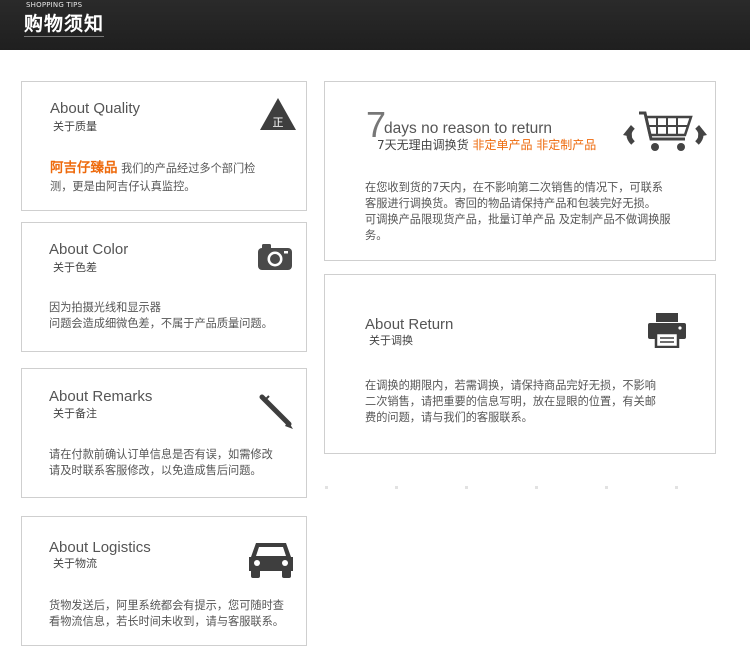 The width and height of the screenshot is (750, 664). What do you see at coordinates (188, 168) in the screenshot?
I see `card-quality-body-line1: 我们的产品经过多个部门检` at bounding box center [188, 168].